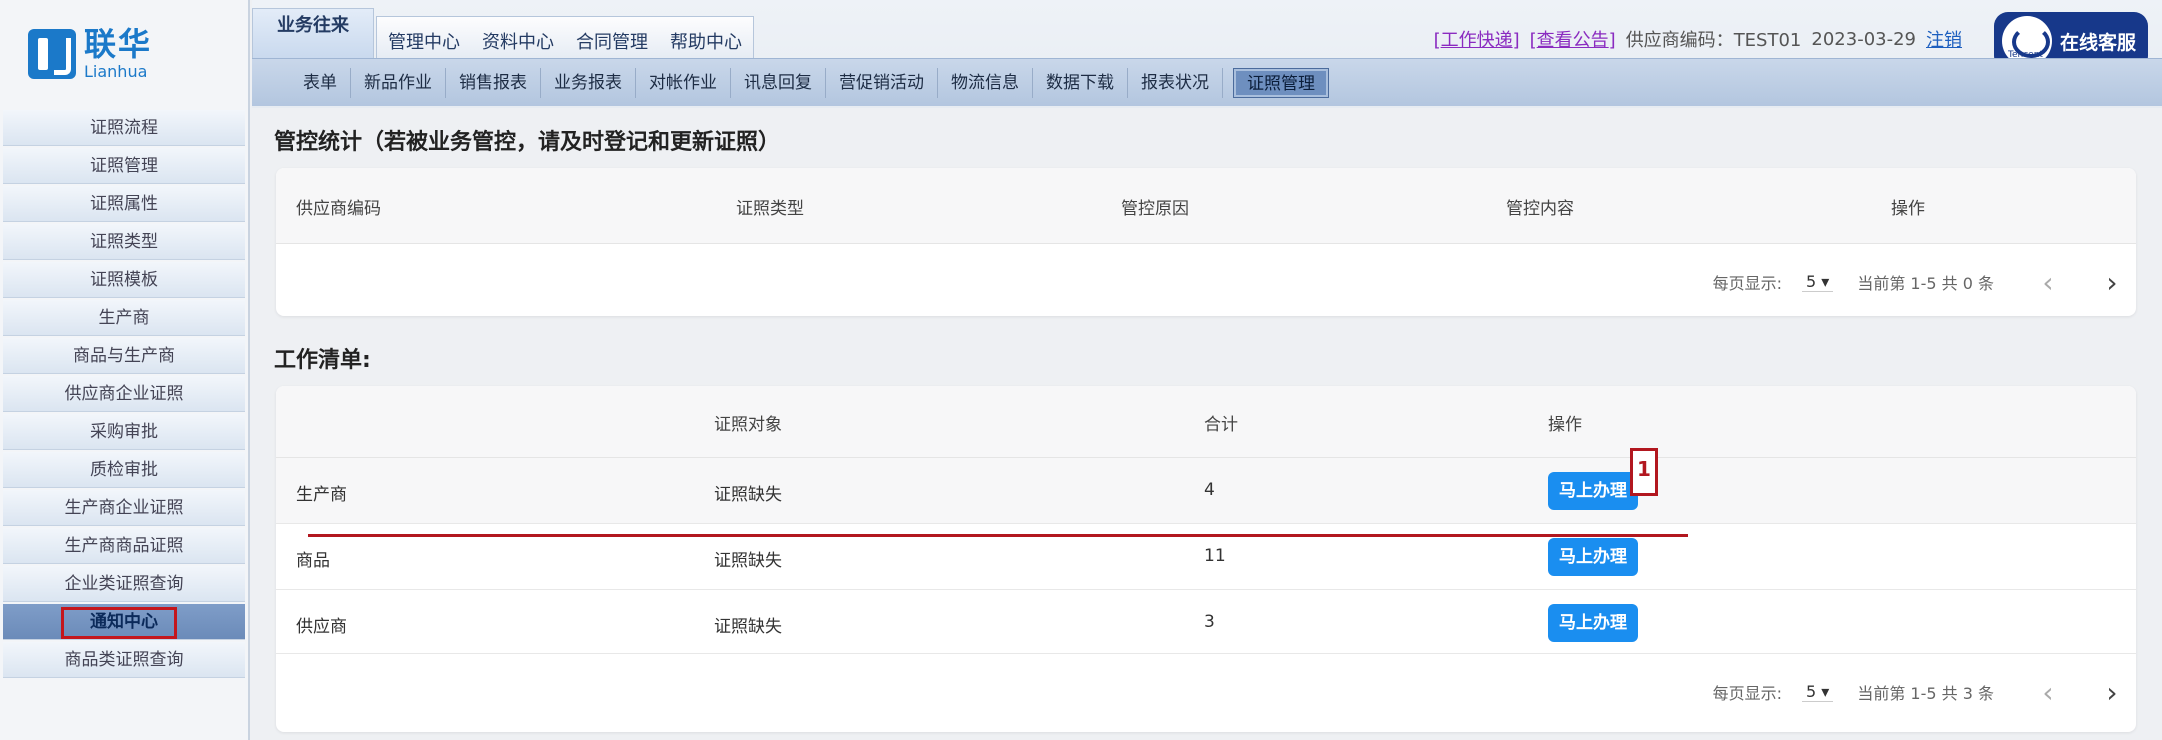 The image size is (2162, 740). Describe the element at coordinates (398, 82) in the screenshot. I see `subnav-new-product: 新品作业` at that location.